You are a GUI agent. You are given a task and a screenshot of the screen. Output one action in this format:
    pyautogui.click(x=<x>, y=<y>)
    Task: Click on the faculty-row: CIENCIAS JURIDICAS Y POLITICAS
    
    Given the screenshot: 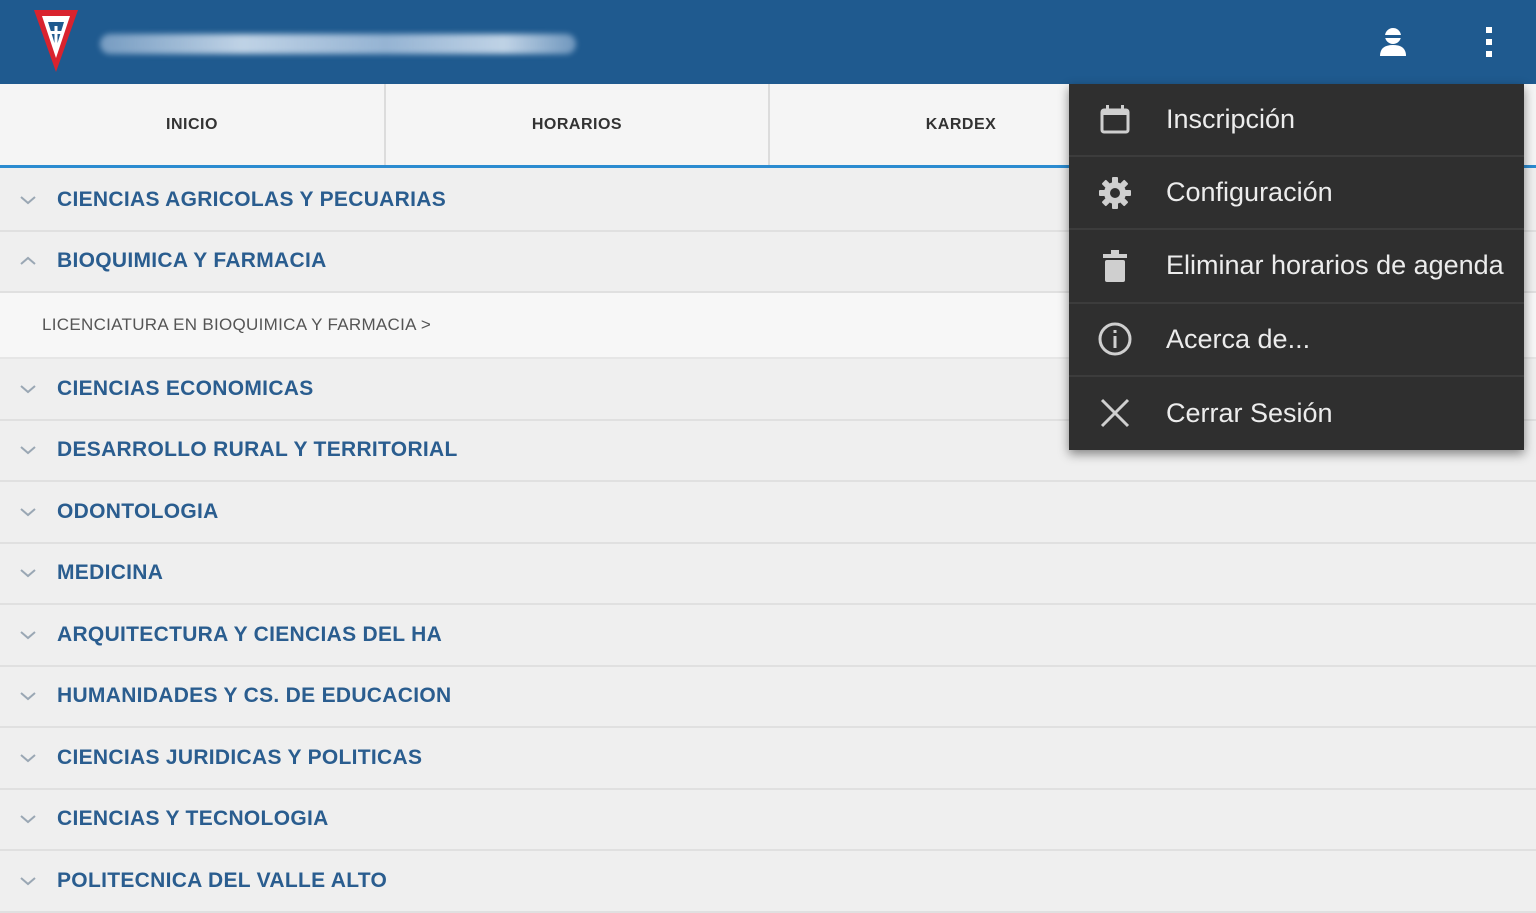 What is the action you would take?
    pyautogui.click(x=768, y=759)
    